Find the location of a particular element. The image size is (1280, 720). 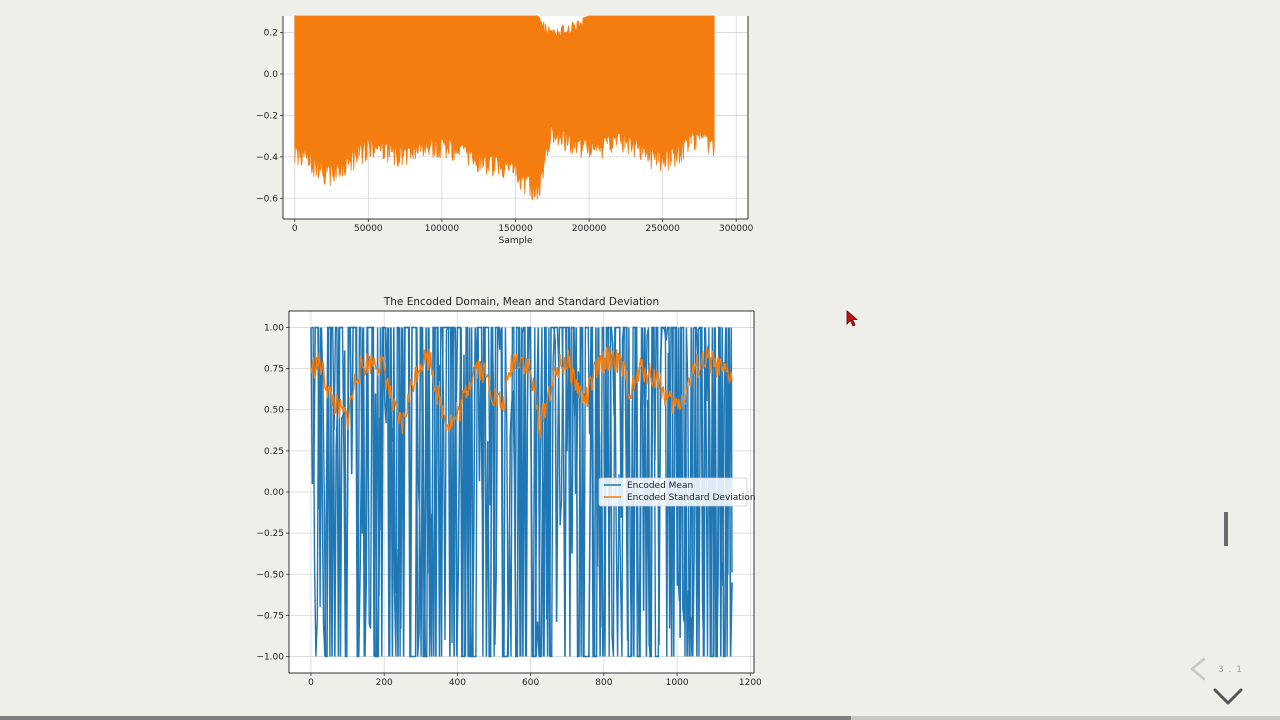

y-tick-label: 0.25 is located at coordinates (274, 452).